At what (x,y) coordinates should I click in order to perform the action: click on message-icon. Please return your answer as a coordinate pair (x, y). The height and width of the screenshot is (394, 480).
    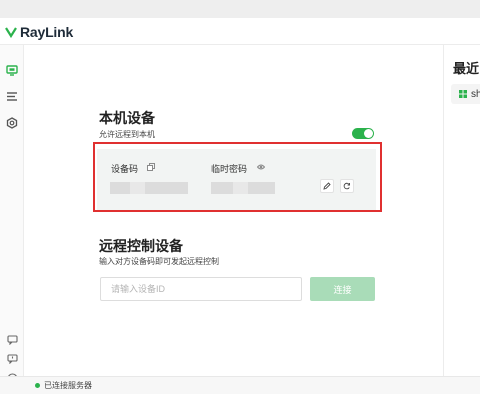
    Looking at the image, I should click on (12, 340).